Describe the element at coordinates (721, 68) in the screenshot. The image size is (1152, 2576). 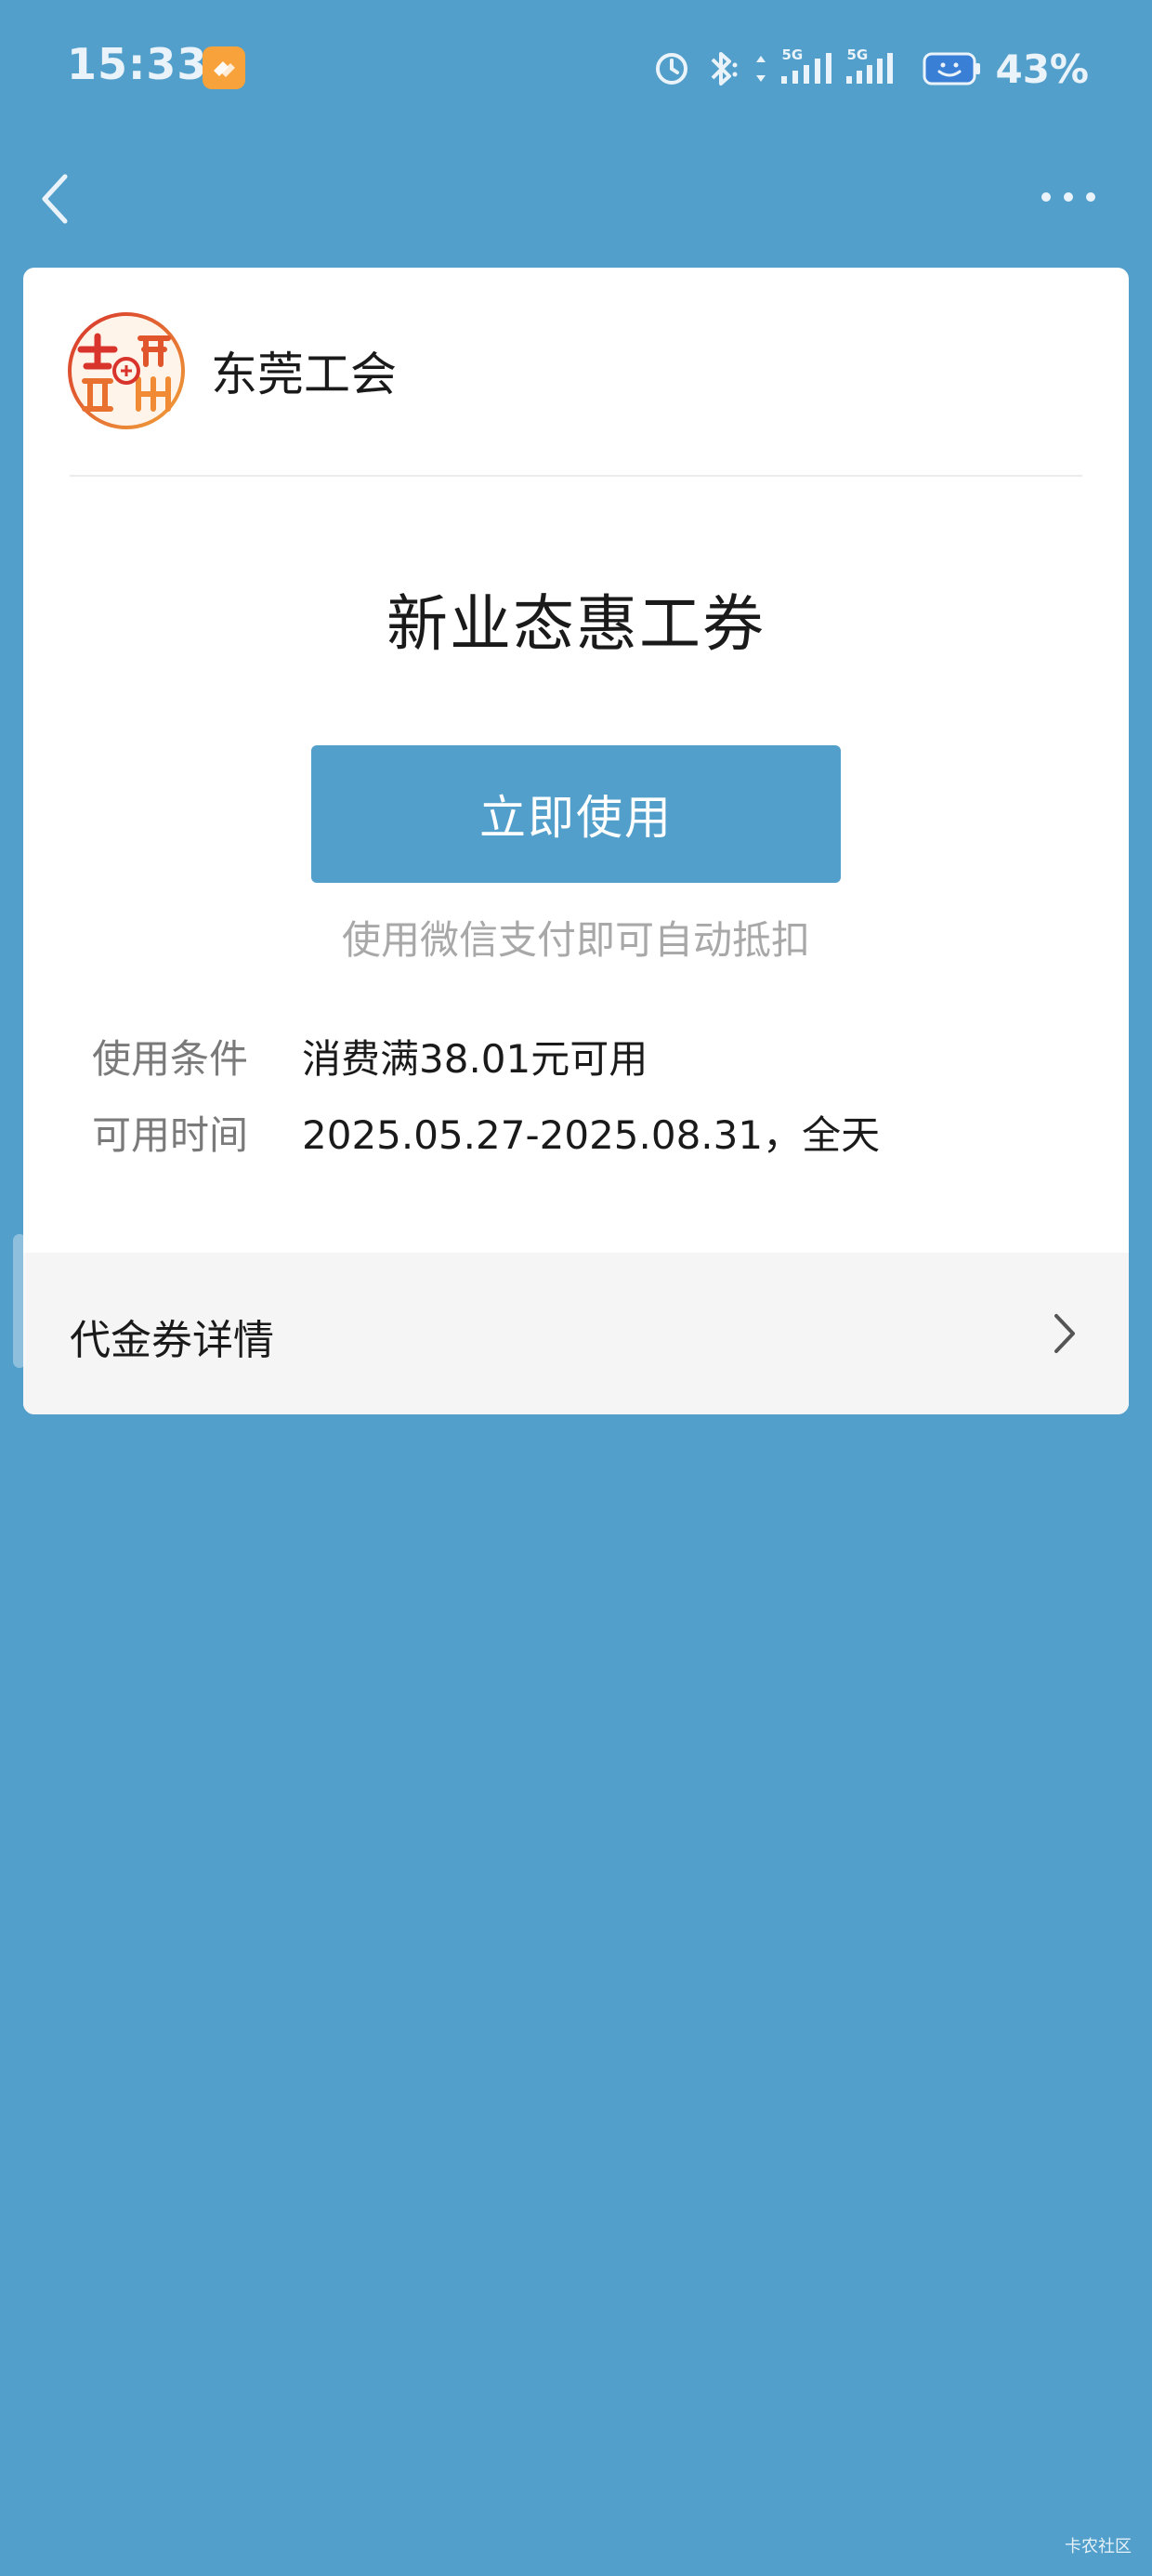
I see `bluetooth-icon` at that location.